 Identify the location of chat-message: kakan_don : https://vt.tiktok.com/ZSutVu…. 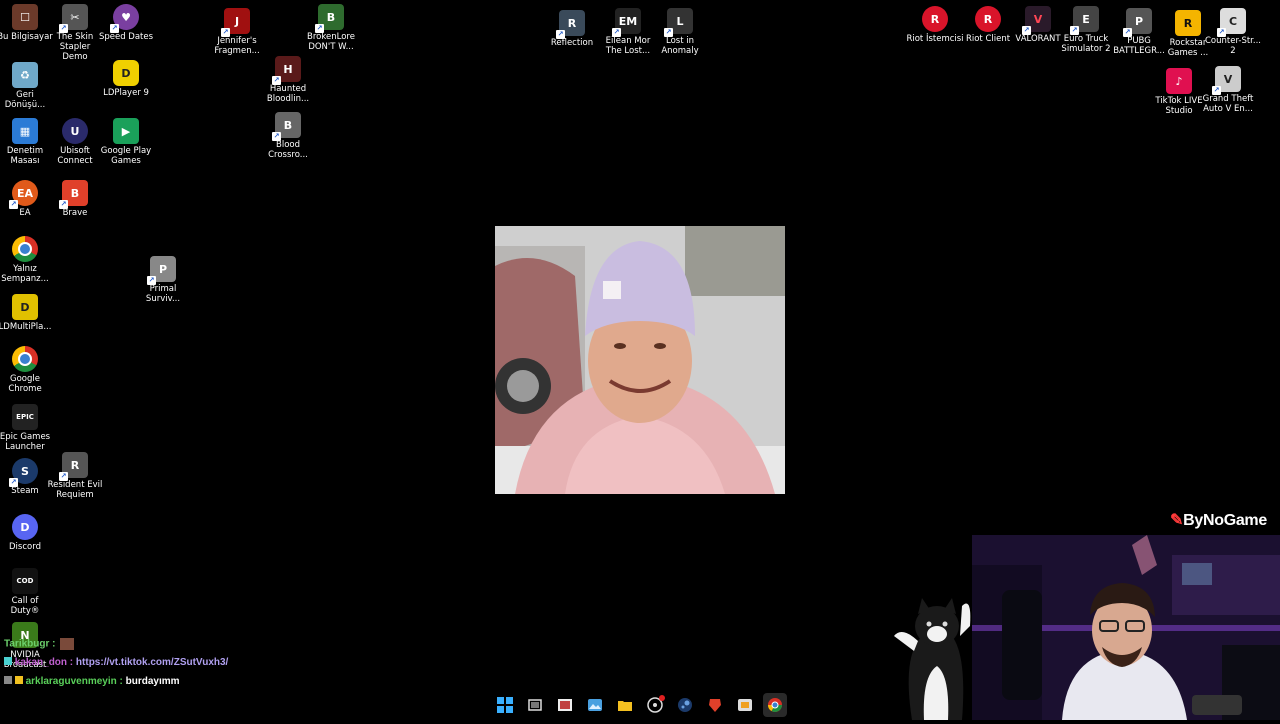
(116, 662).